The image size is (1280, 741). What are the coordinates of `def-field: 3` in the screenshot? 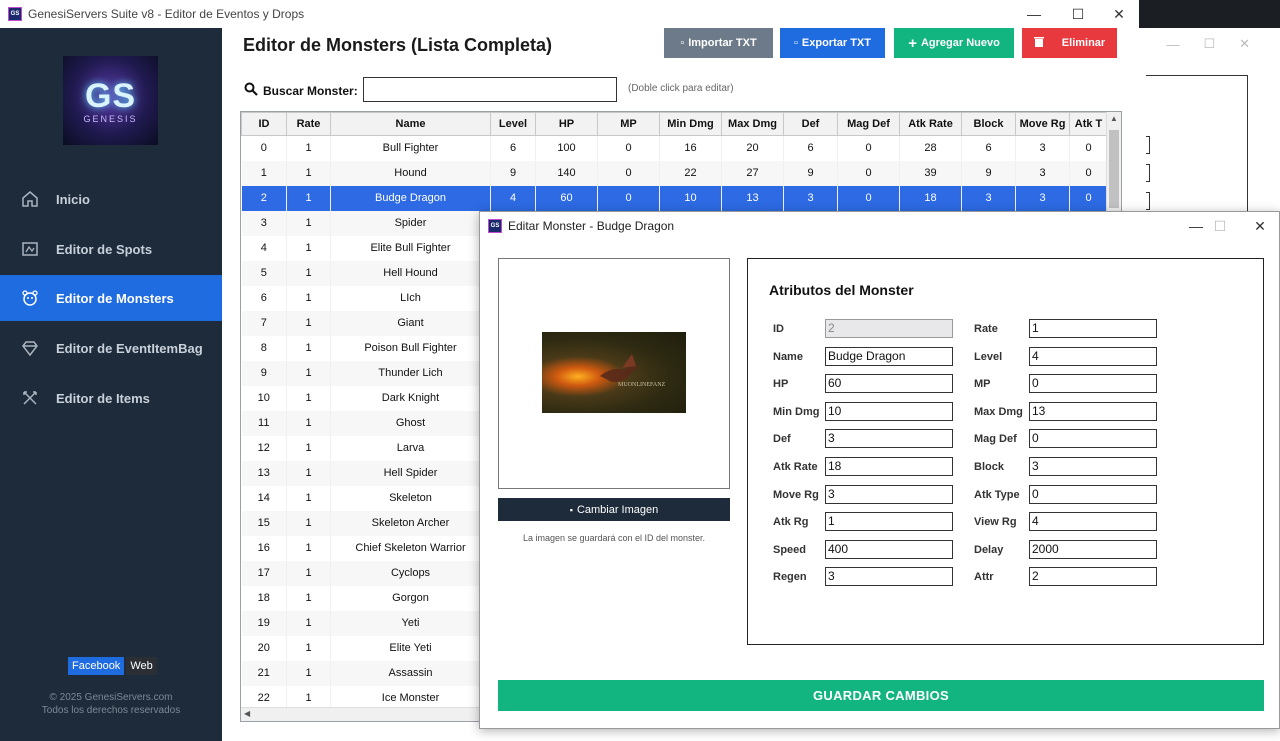 It's located at (889, 439).